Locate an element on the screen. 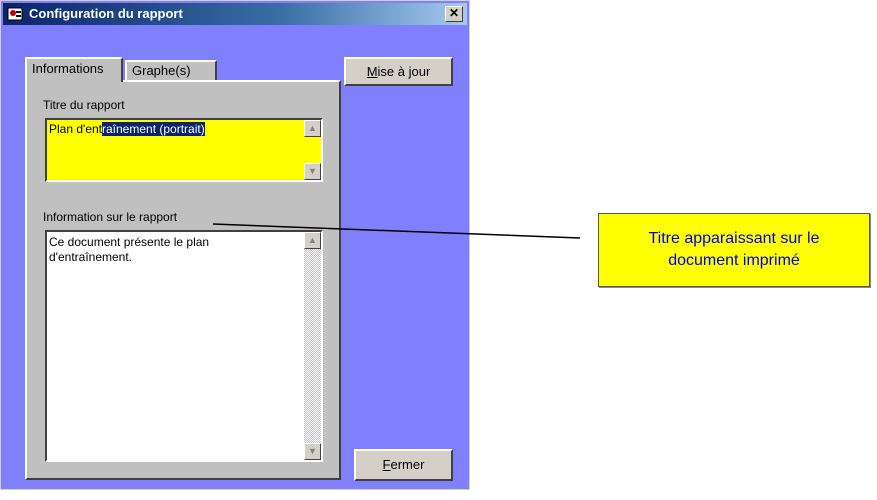 This screenshot has width=877, height=500. callout-line is located at coordinates (396, 231).